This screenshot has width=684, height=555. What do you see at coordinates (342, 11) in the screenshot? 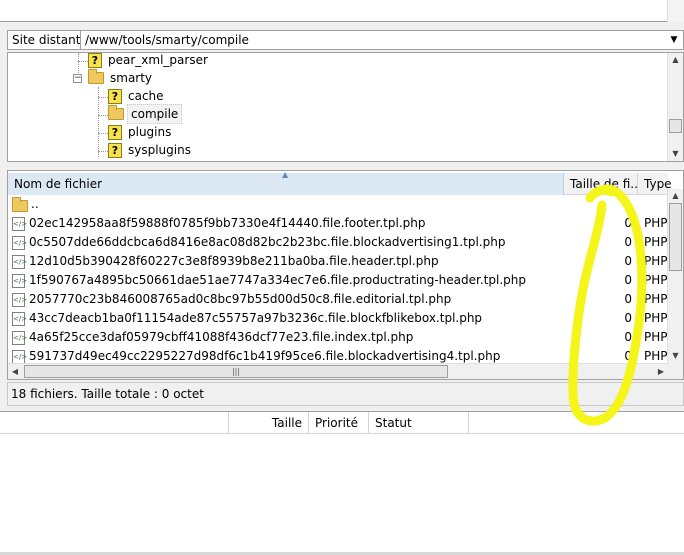
I see `top-pane` at bounding box center [342, 11].